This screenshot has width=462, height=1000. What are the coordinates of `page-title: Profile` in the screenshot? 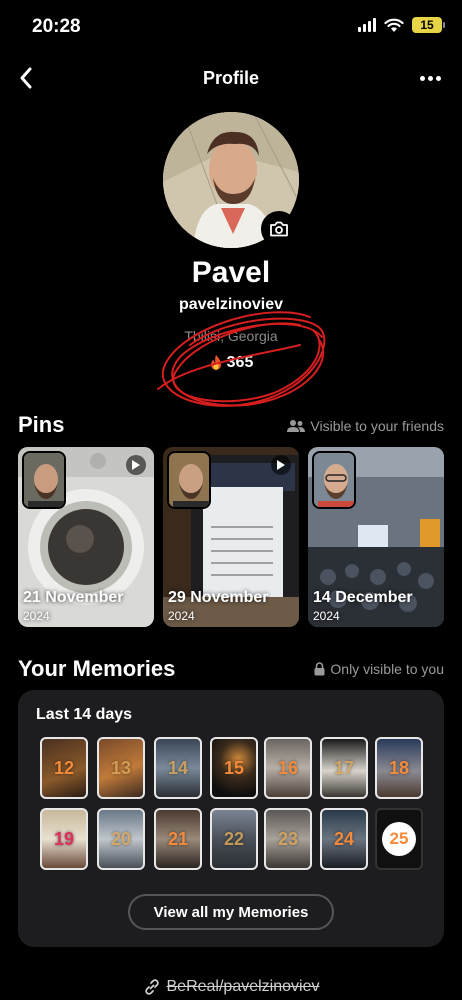 It's located at (230, 78).